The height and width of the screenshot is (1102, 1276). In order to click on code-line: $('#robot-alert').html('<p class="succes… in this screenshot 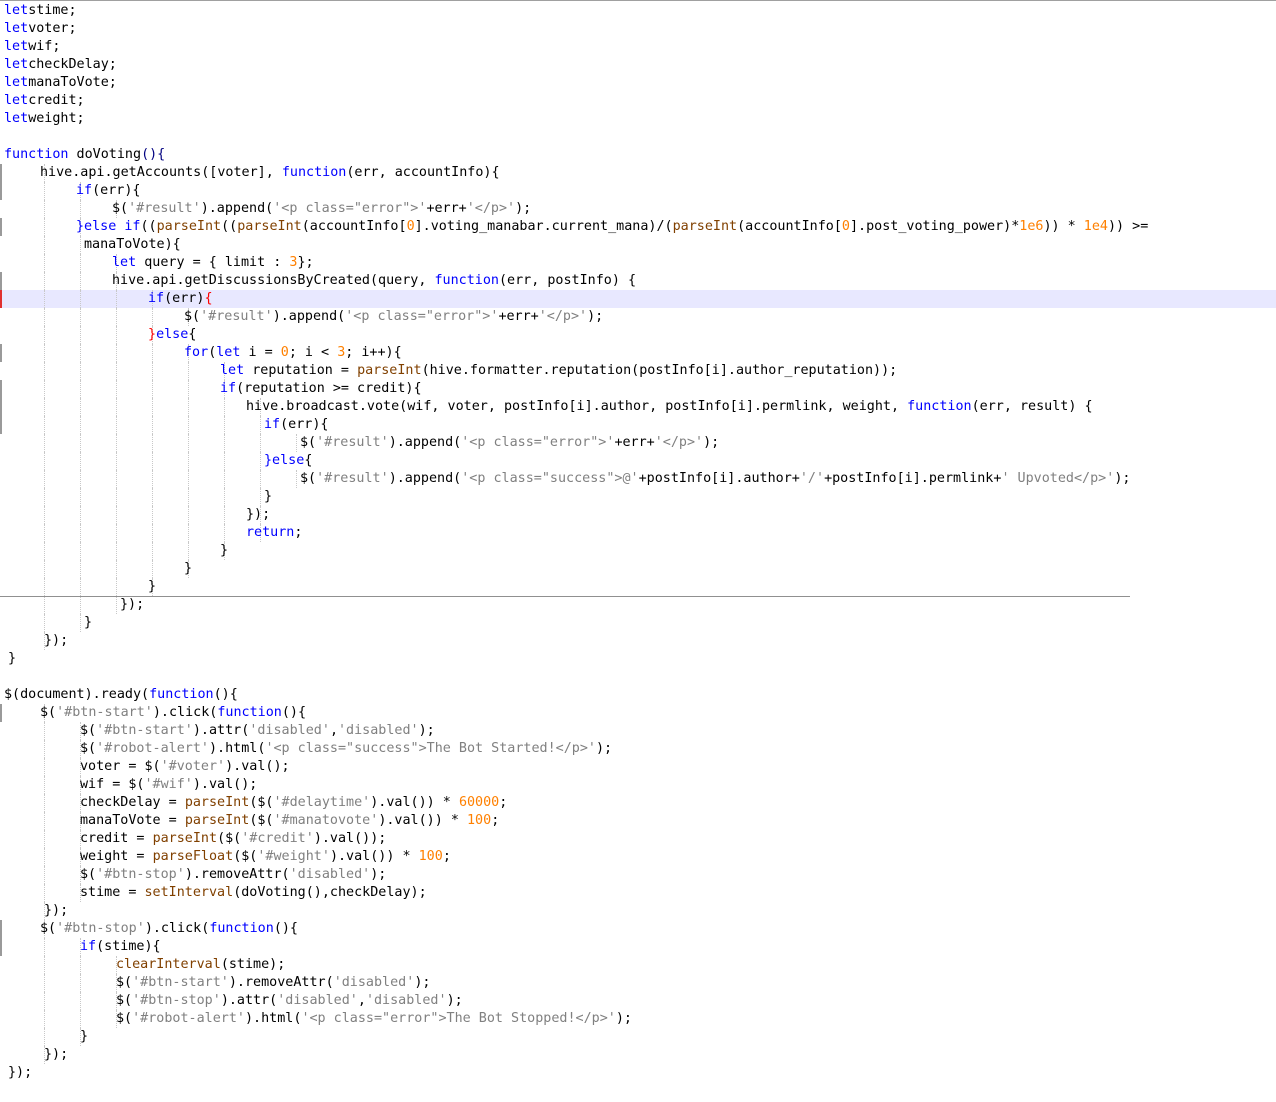, I will do `click(638, 749)`.